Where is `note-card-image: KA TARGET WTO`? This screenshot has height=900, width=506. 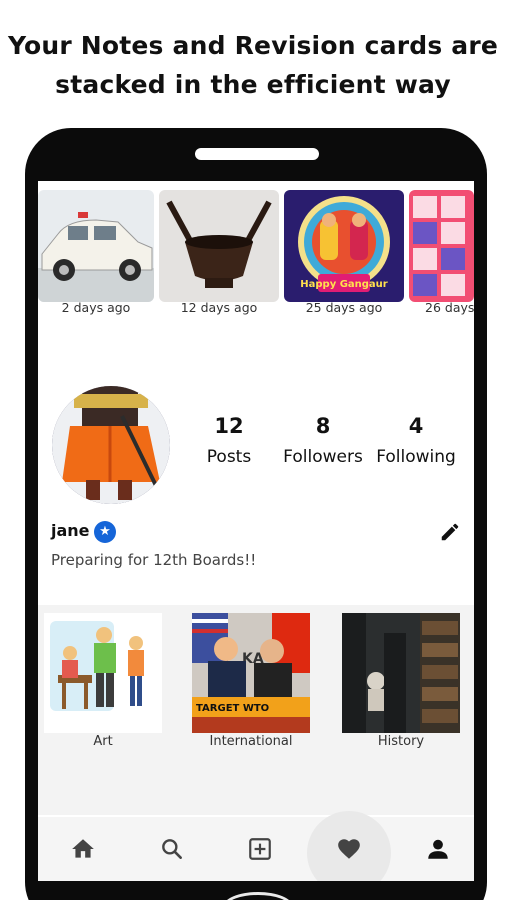
note-card-image: KA TARGET WTO is located at coordinates (251, 673).